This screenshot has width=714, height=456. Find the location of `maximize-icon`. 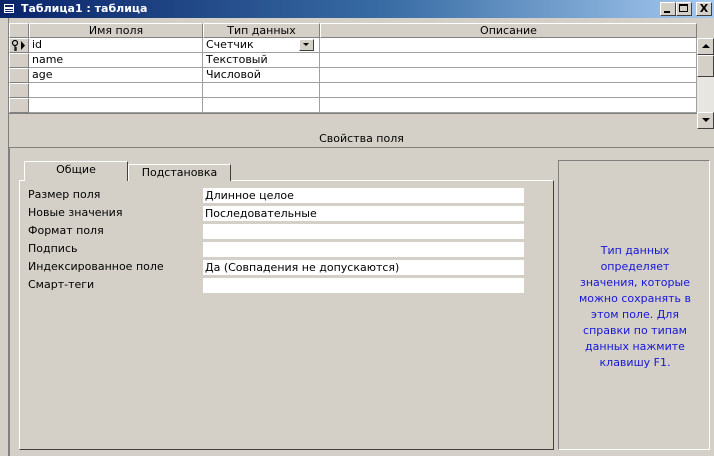

maximize-icon is located at coordinates (683, 8).